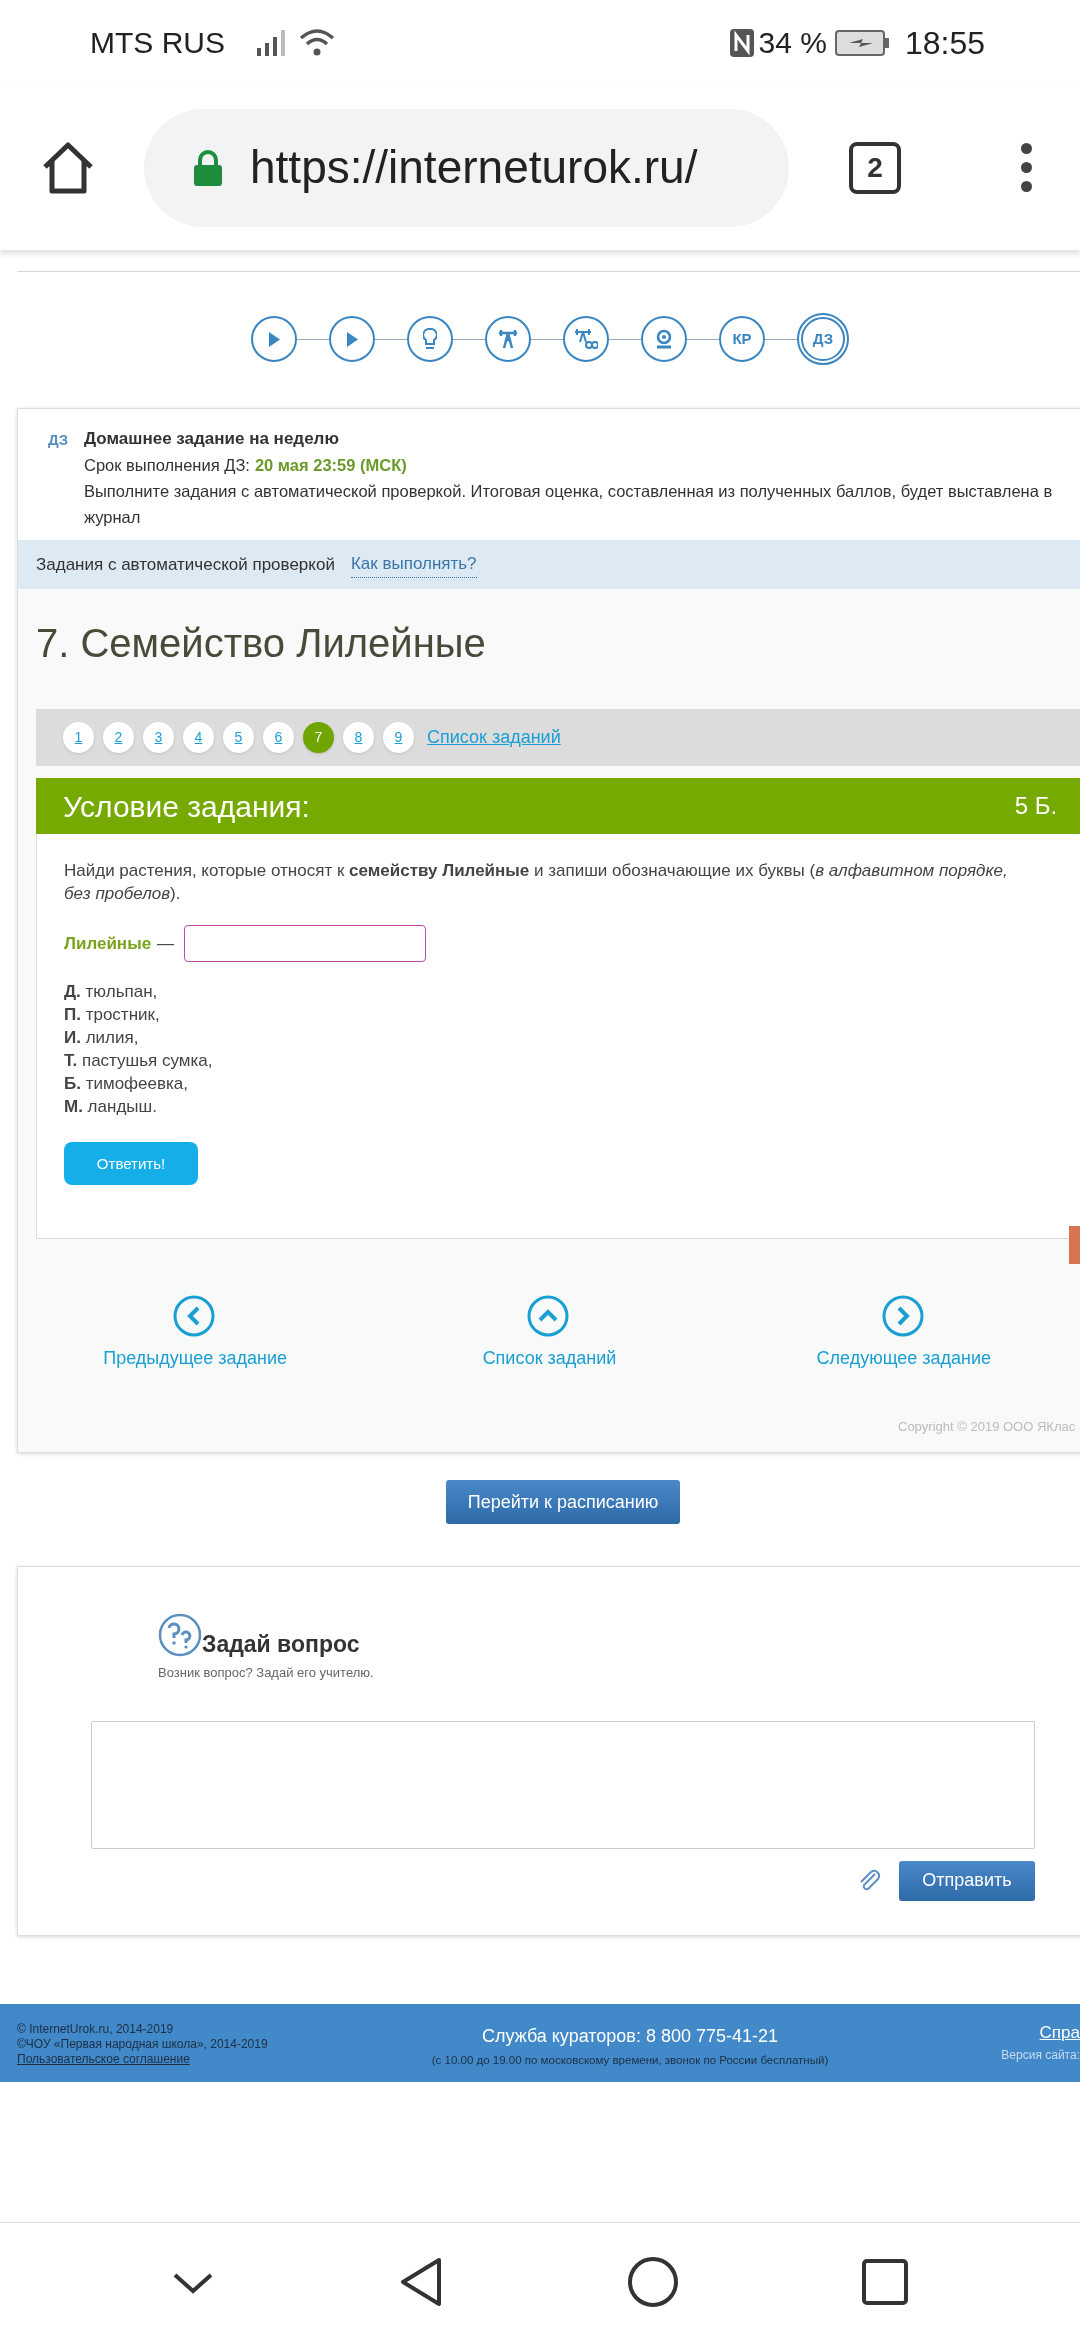 This screenshot has height=2340, width=1080. Describe the element at coordinates (186, 806) in the screenshot. I see `task-header: Условие задания:` at that location.